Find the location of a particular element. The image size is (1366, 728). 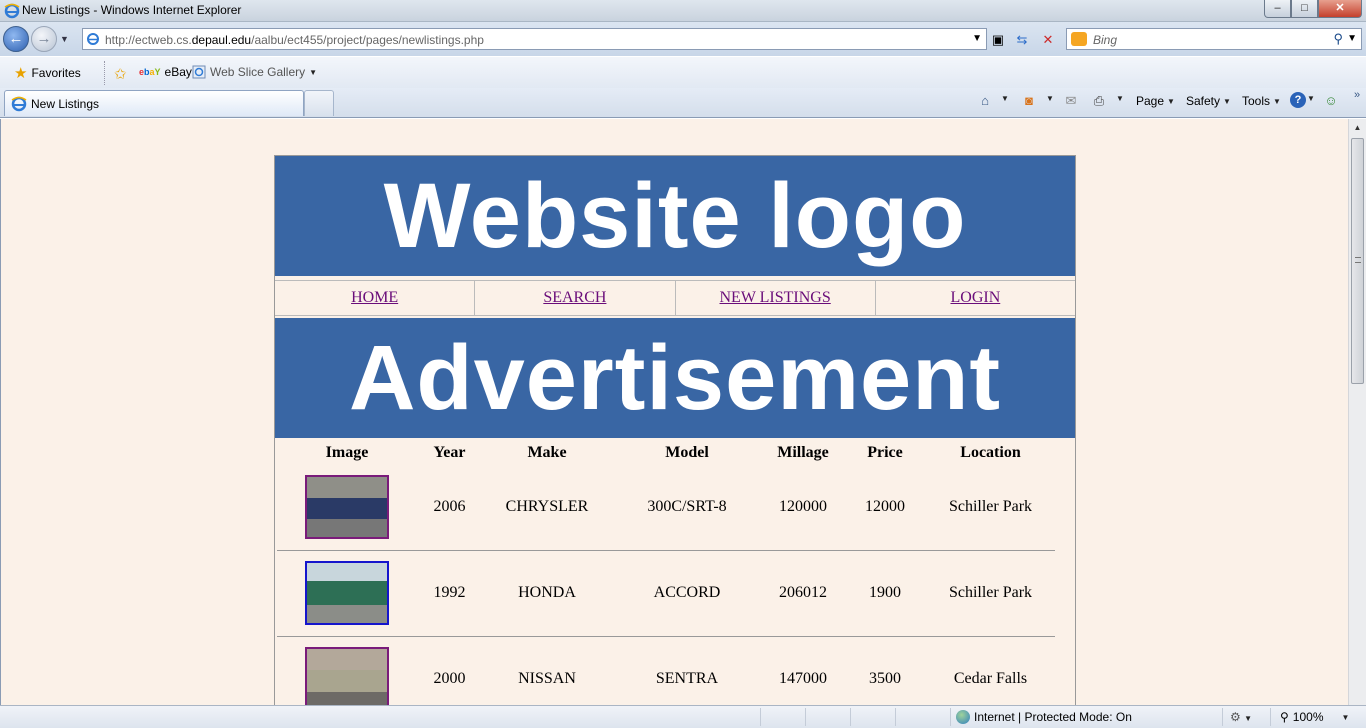

internet-explorer-icon is located at coordinates (12, 11).